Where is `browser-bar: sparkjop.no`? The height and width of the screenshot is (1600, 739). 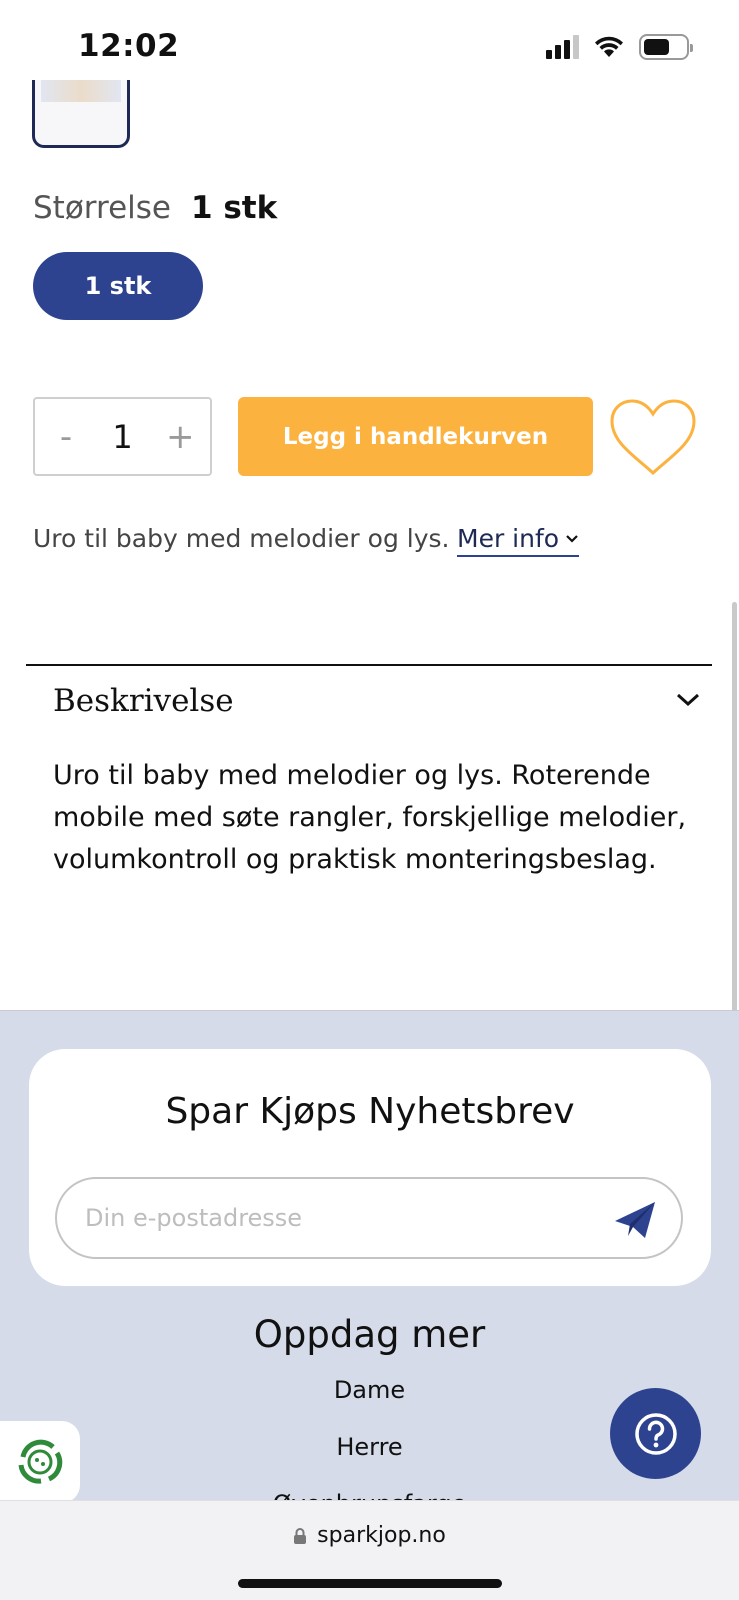 browser-bar: sparkjop.no is located at coordinates (369, 1550).